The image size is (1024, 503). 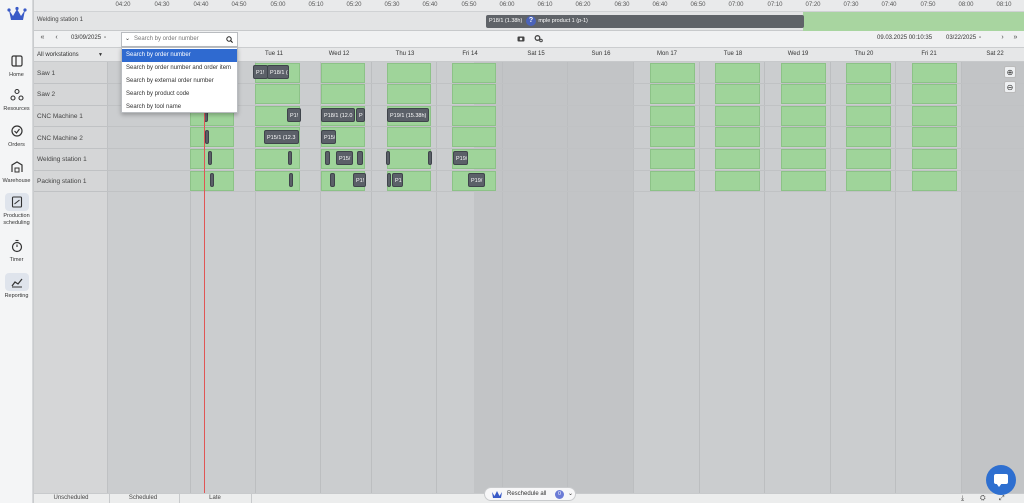 I want to click on start-date-value: 03/09/2025, so click(x=86, y=38).